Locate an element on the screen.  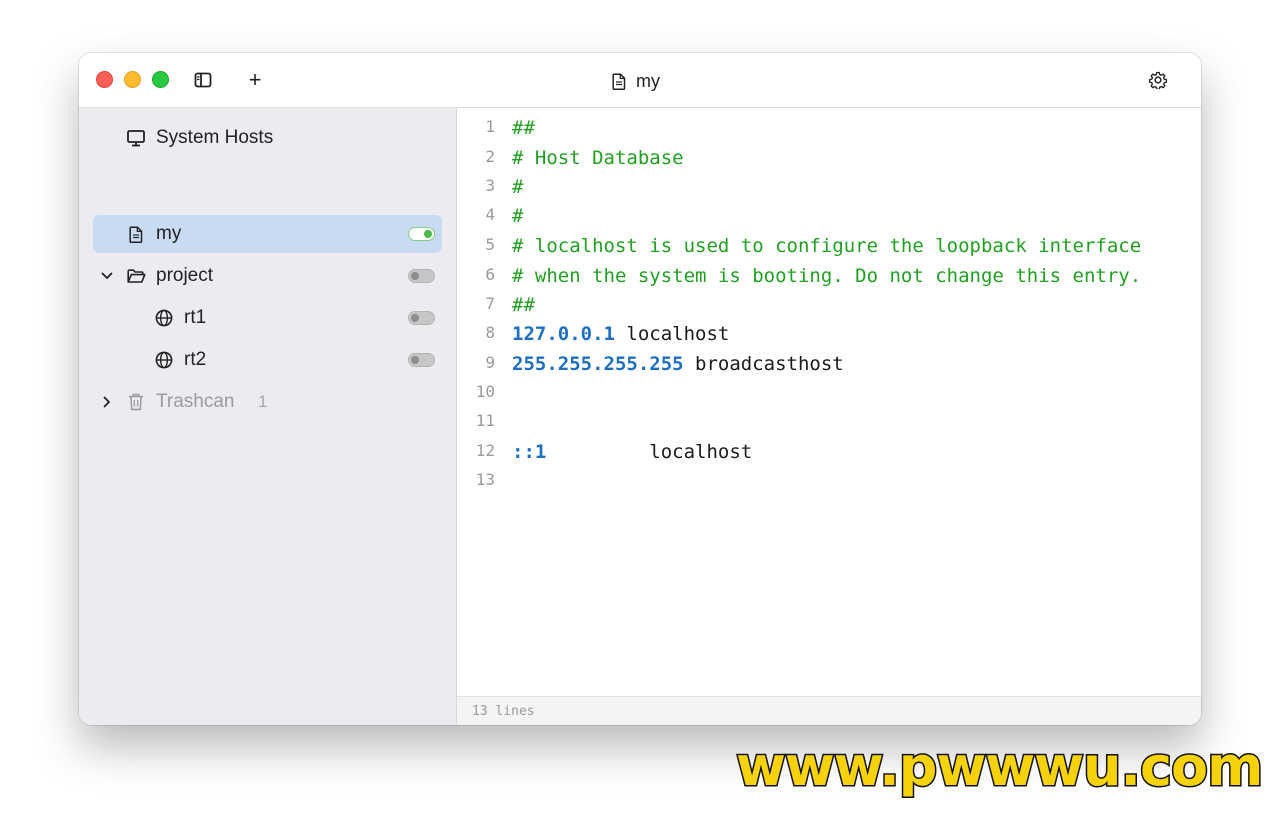
close-window-button is located at coordinates (104, 79).